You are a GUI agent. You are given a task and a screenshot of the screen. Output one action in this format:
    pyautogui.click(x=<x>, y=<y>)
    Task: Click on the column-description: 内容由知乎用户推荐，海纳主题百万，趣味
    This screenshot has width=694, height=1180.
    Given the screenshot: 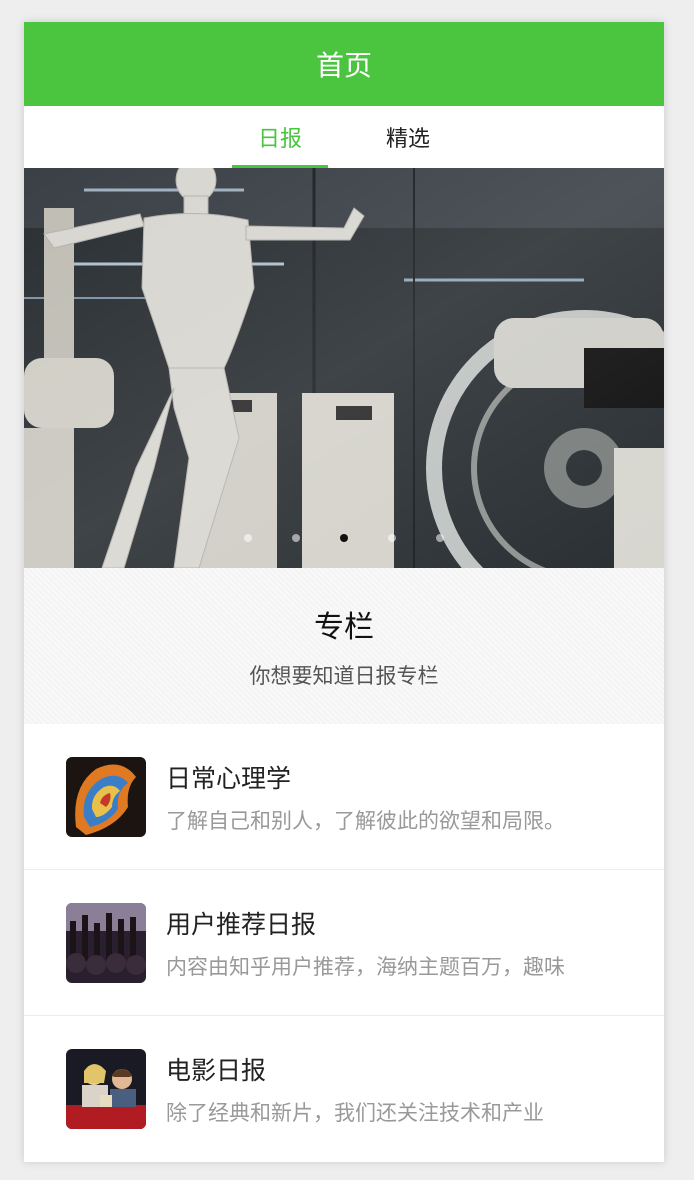 What is the action you would take?
    pyautogui.click(x=365, y=966)
    